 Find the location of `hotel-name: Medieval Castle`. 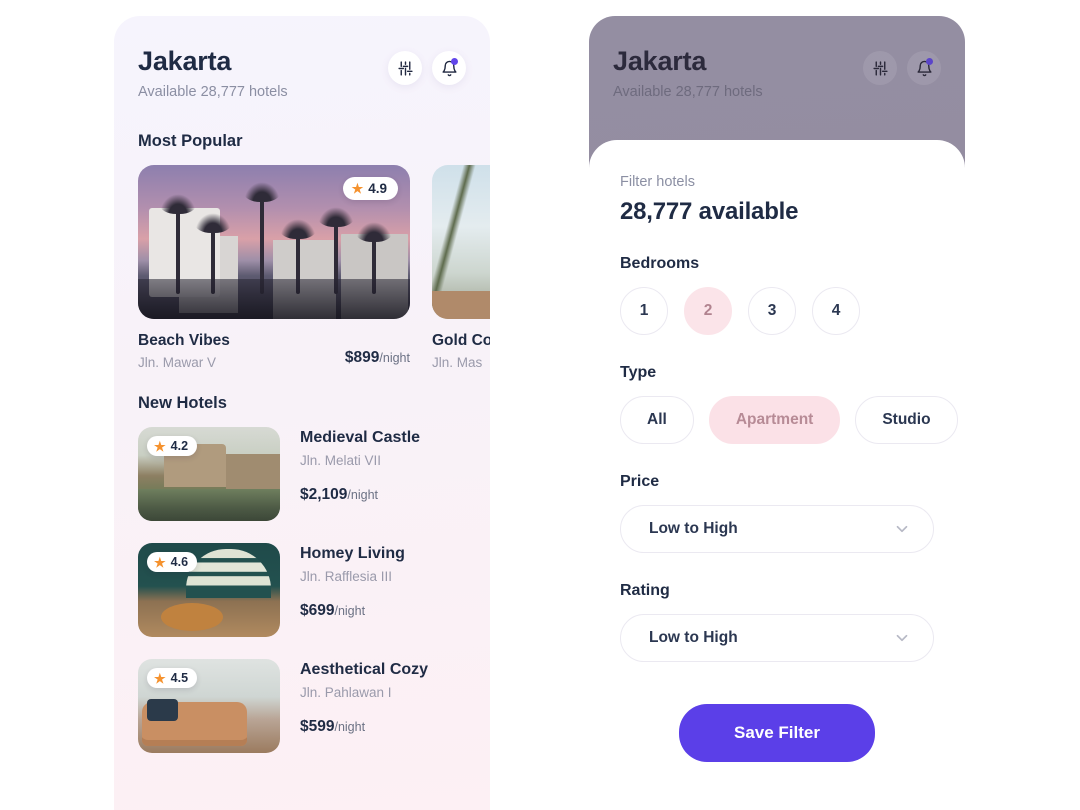

hotel-name: Medieval Castle is located at coordinates (360, 438).